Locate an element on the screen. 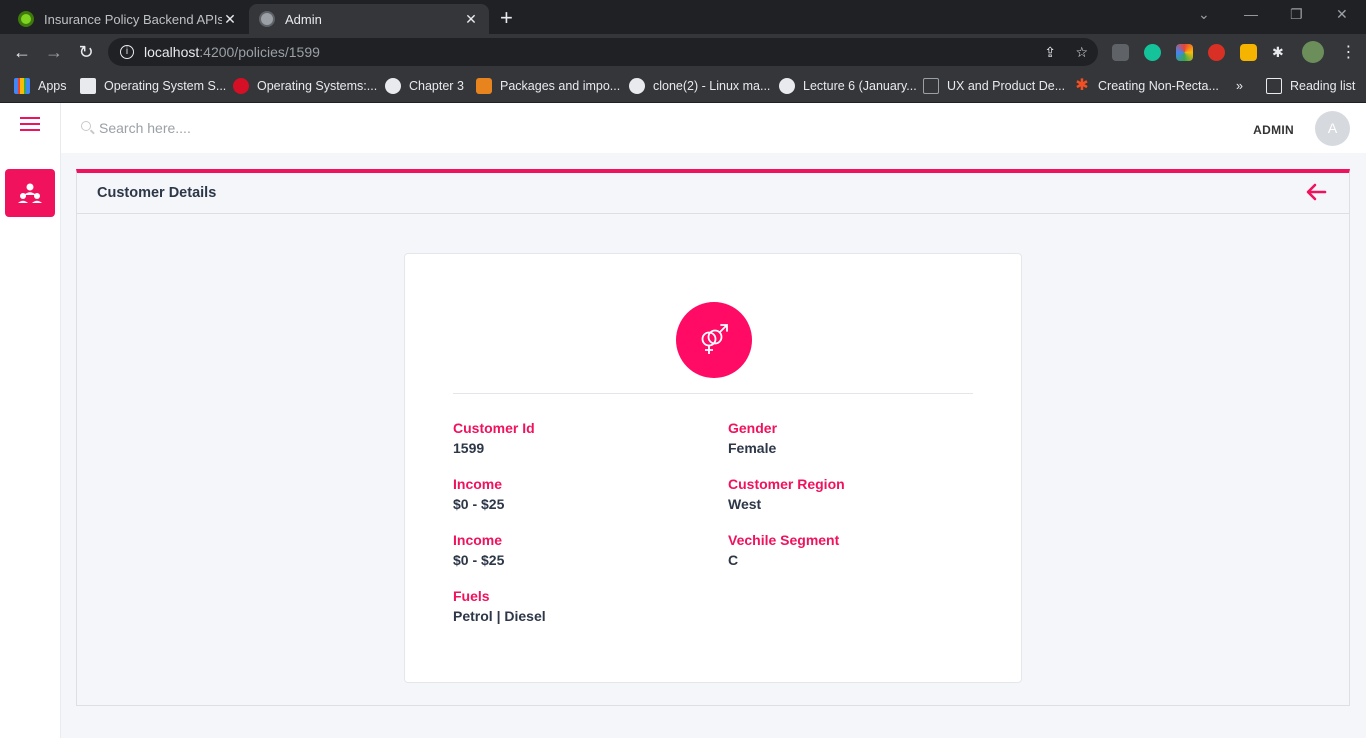 The width and height of the screenshot is (1366, 738). bookmark-label: Chapter 3 is located at coordinates (436, 86).